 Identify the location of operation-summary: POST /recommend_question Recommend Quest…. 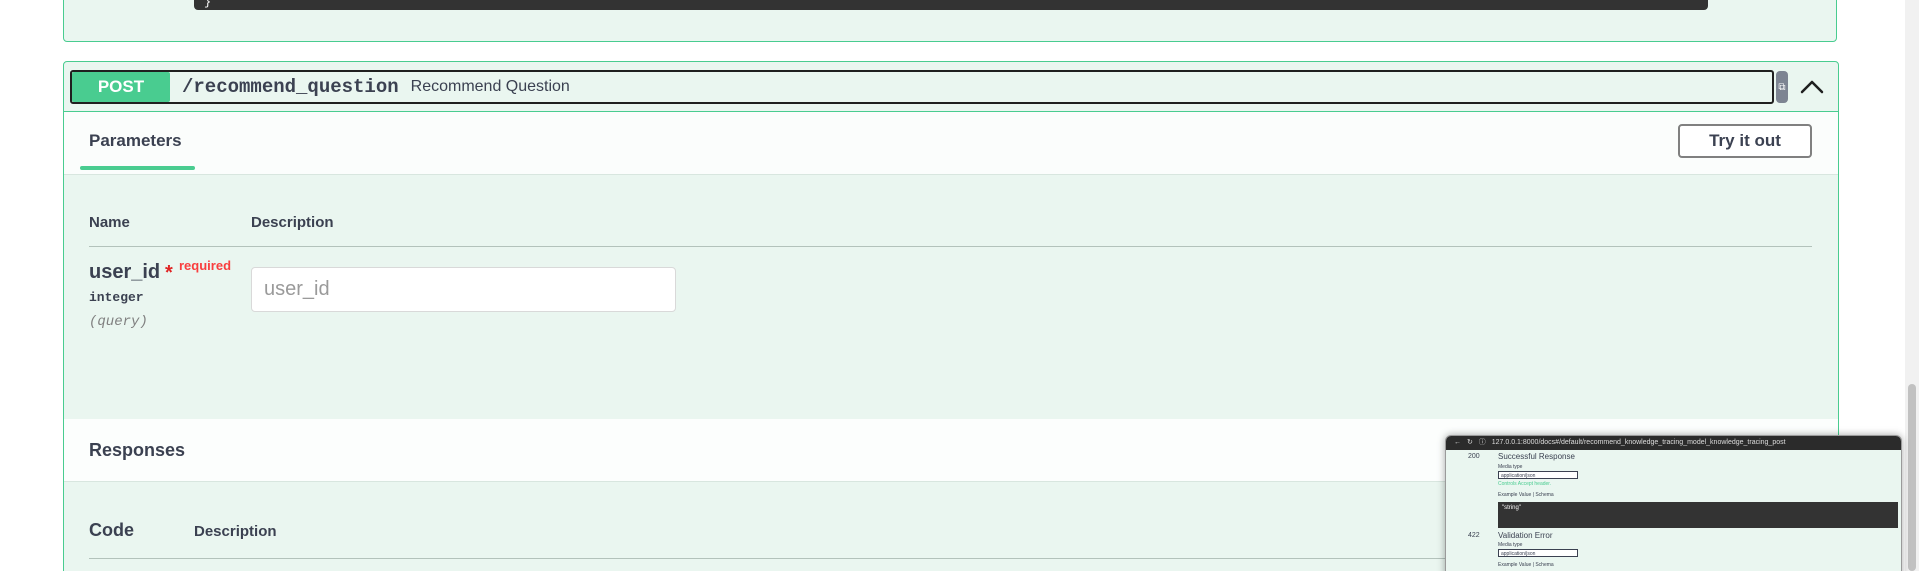
(922, 87).